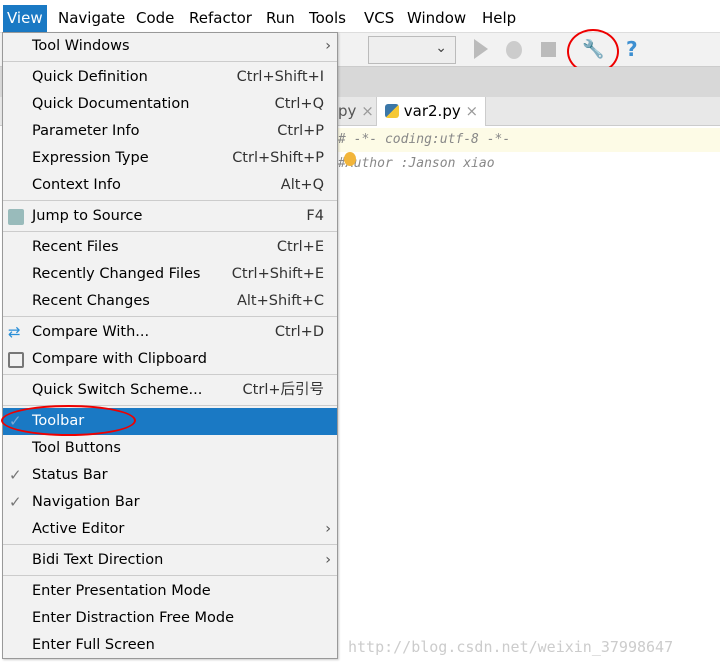 This screenshot has width=720, height=668. What do you see at coordinates (91, 18) in the screenshot?
I see `menu-navigate: Navigate` at bounding box center [91, 18].